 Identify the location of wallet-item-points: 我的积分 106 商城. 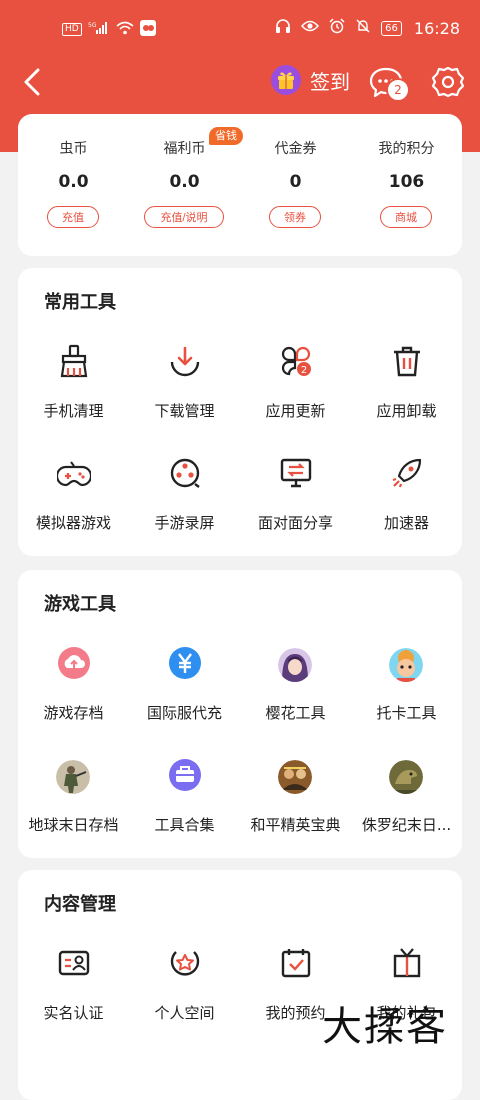
(406, 185).